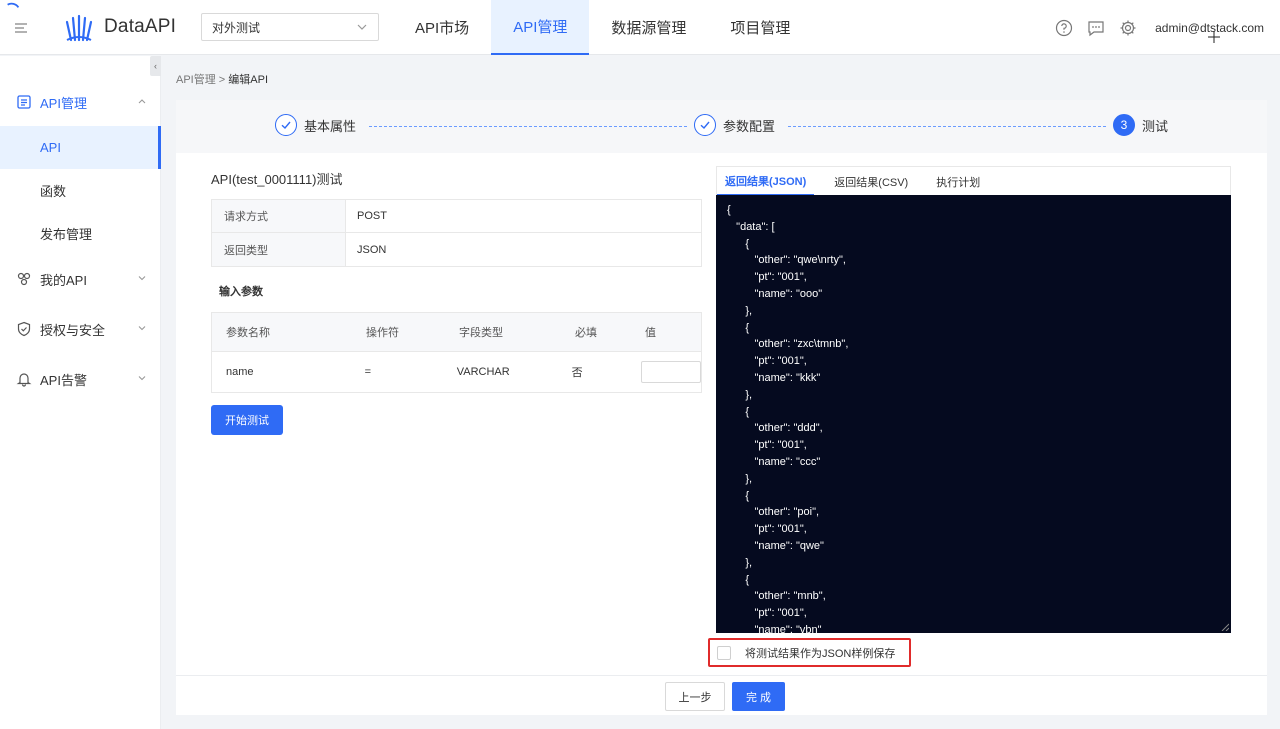 The image size is (1280, 729). I want to click on api-list-icon, so click(24, 102).